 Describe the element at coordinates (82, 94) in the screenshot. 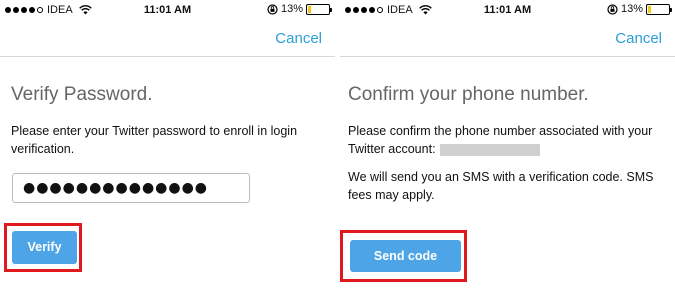

I see `page-title: Verify Password.` at that location.